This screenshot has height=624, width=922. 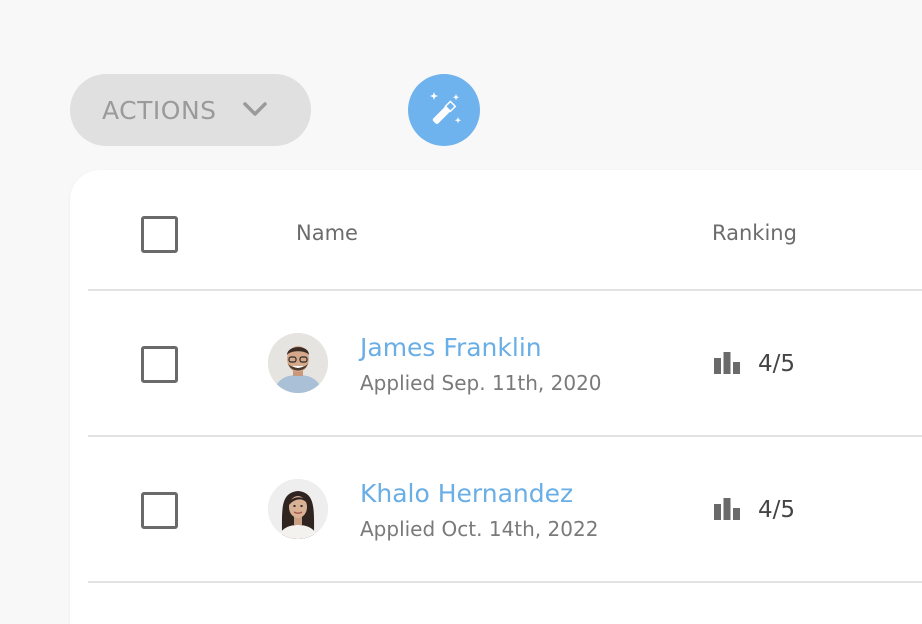 I want to click on applied-date: Applied Sep. 11th, 2020, so click(x=481, y=383).